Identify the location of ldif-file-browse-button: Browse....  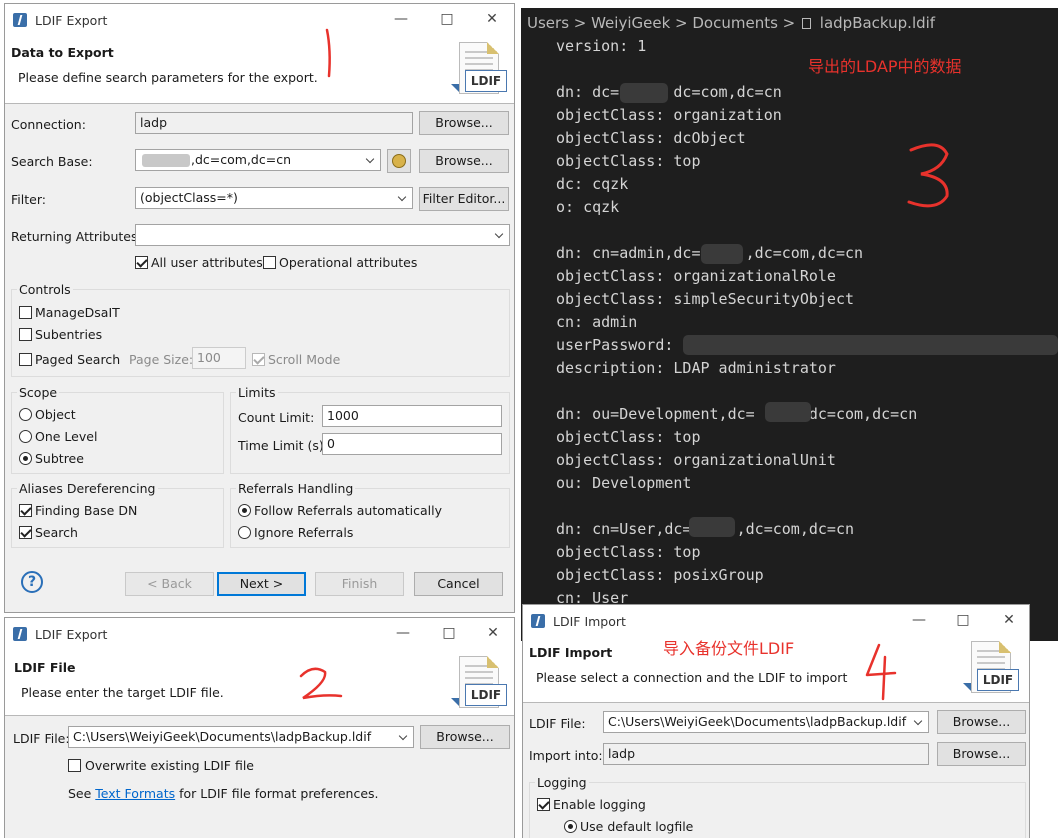
(465, 737).